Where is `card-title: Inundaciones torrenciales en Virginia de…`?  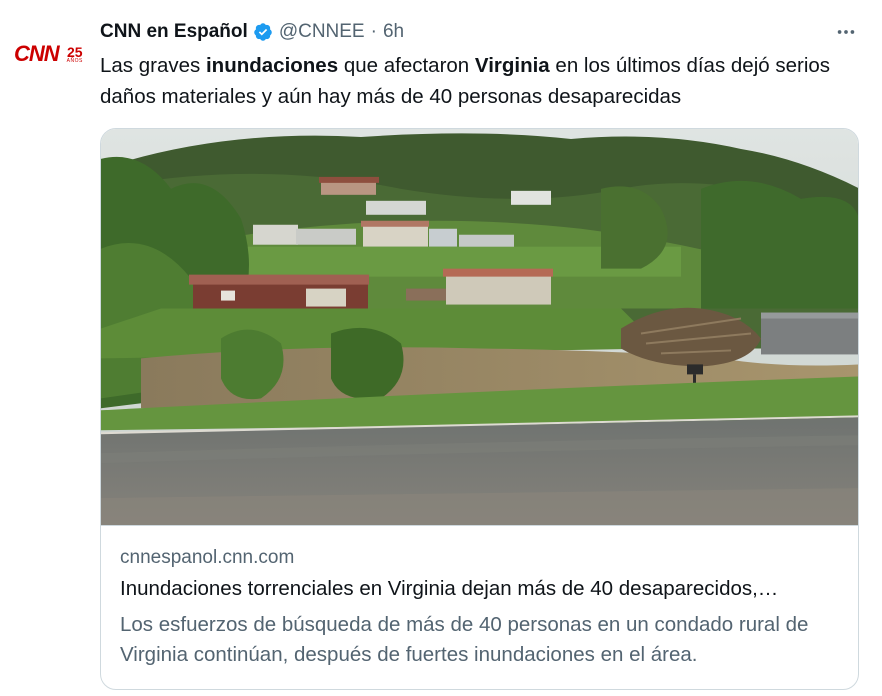
card-title: Inundaciones torrenciales en Virginia de… is located at coordinates (449, 588).